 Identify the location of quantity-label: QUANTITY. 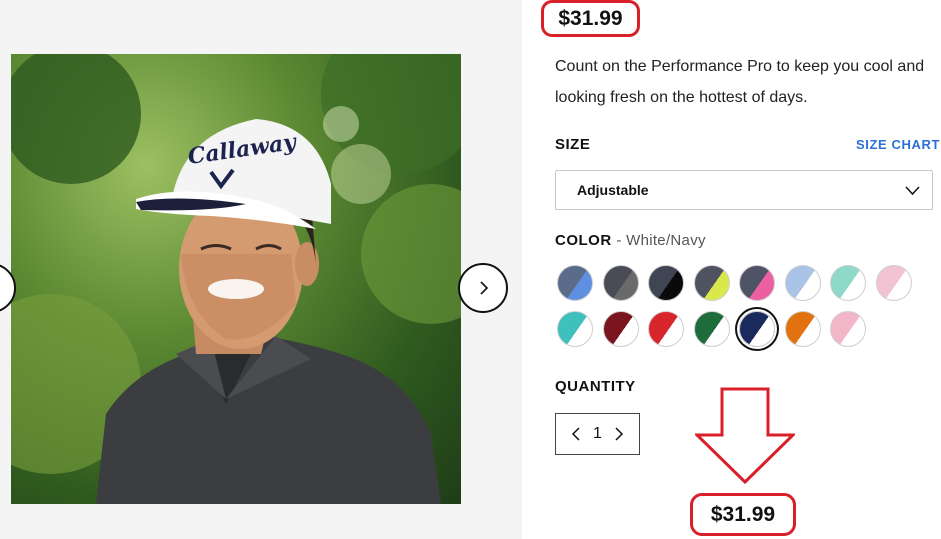
(595, 386).